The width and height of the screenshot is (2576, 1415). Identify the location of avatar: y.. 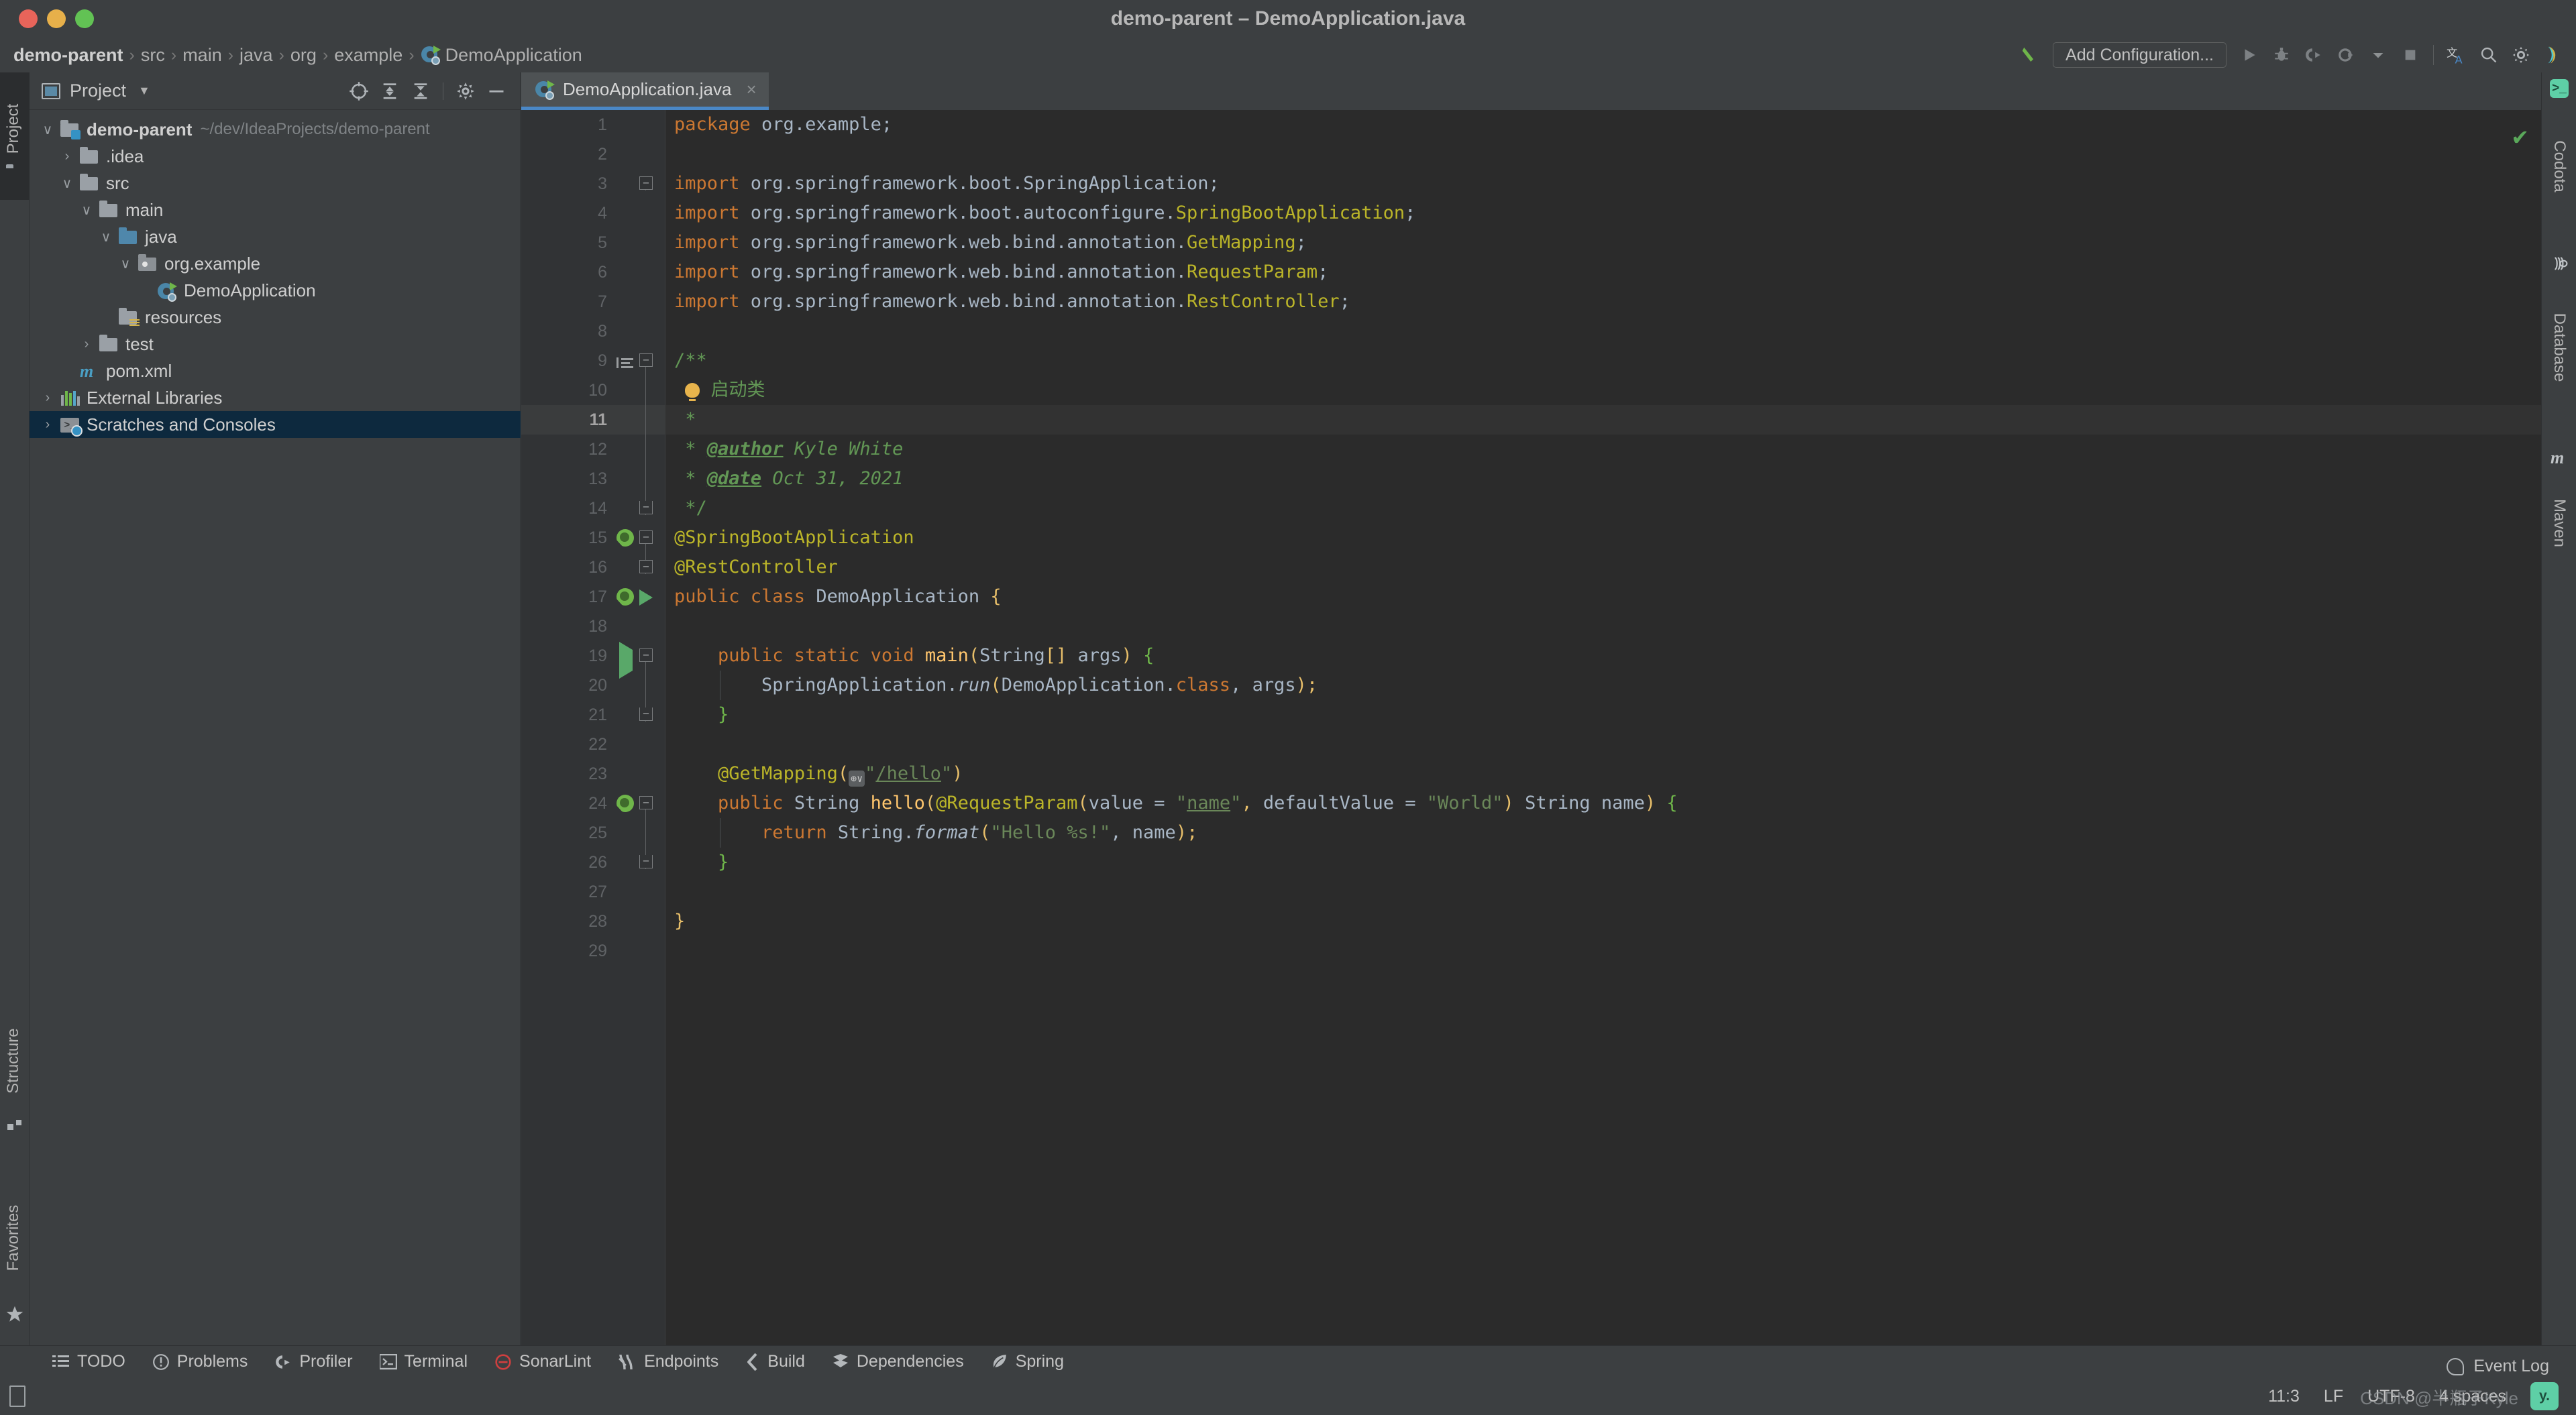
(2544, 1396).